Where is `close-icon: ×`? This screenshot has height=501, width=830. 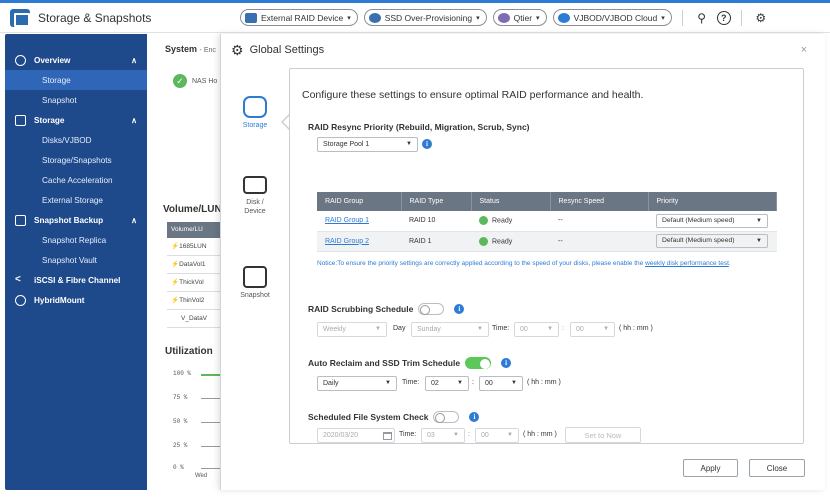
close-icon: × is located at coordinates (804, 50).